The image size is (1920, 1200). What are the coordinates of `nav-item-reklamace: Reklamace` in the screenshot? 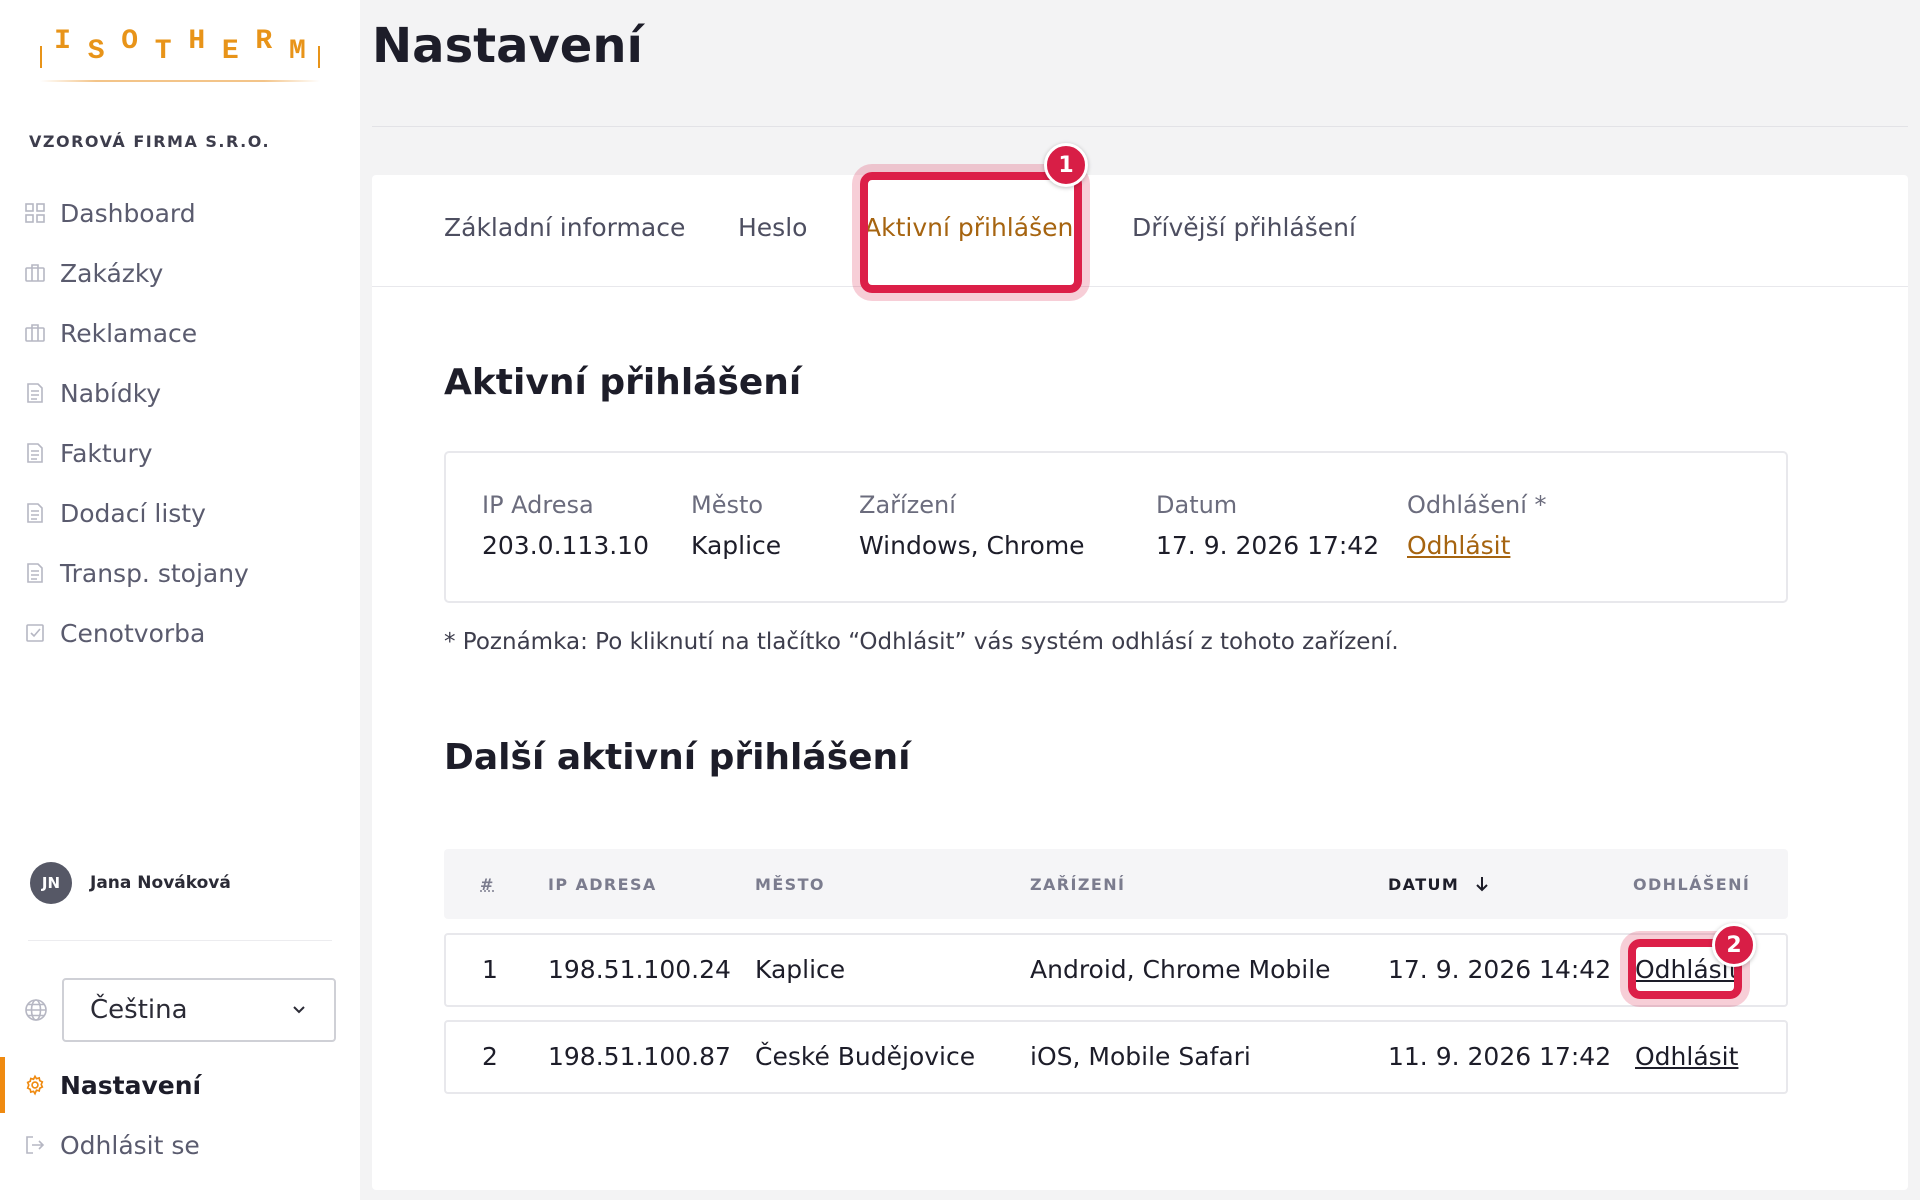 It's located at (180, 333).